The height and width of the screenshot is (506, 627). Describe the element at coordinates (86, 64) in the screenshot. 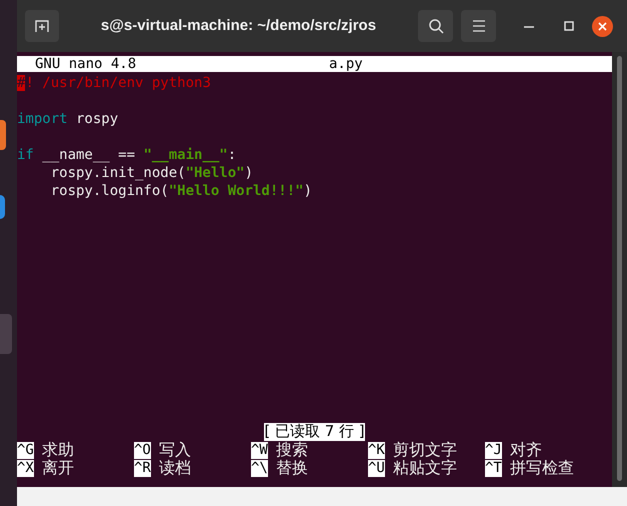

I see `nano-version: GNU nano 4.8` at that location.